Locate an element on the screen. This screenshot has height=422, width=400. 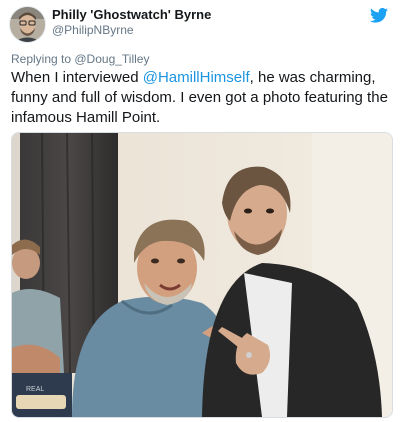
replying-to-handle-link: @Doug_Tilley is located at coordinates (111, 59).